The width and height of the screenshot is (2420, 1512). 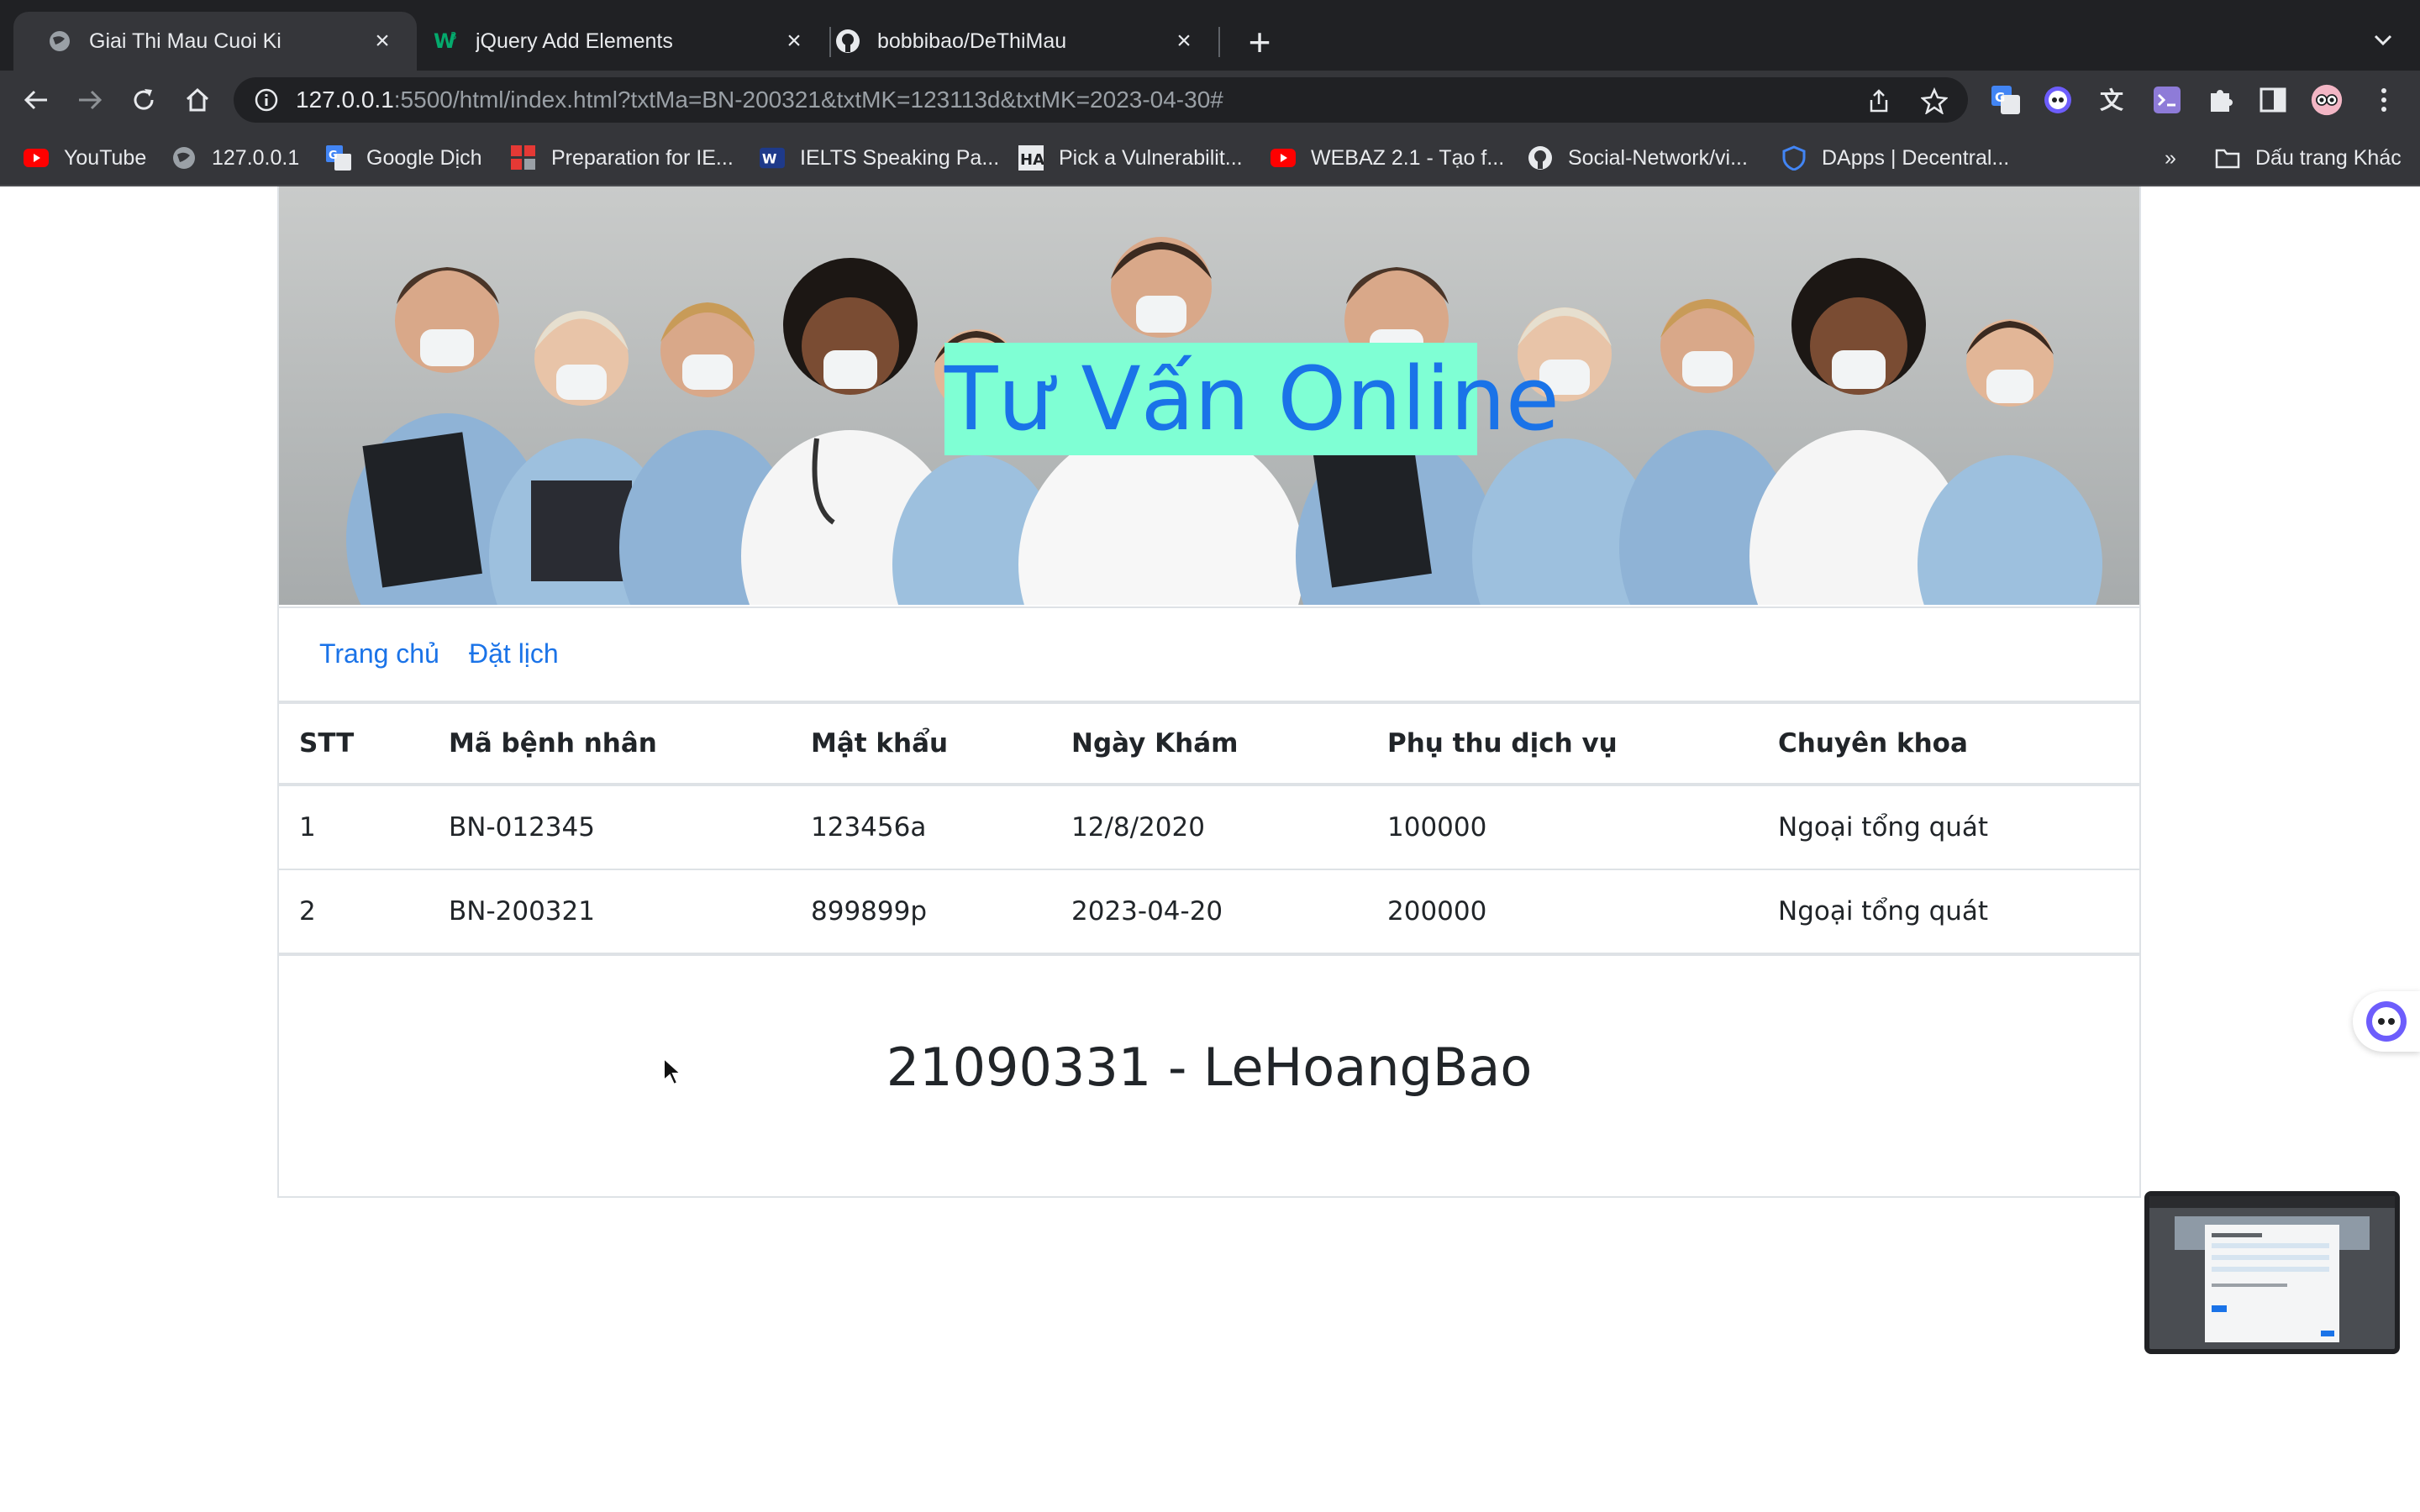 I want to click on table-cell-ma-benh-nhan: BN-200321, so click(x=610, y=912).